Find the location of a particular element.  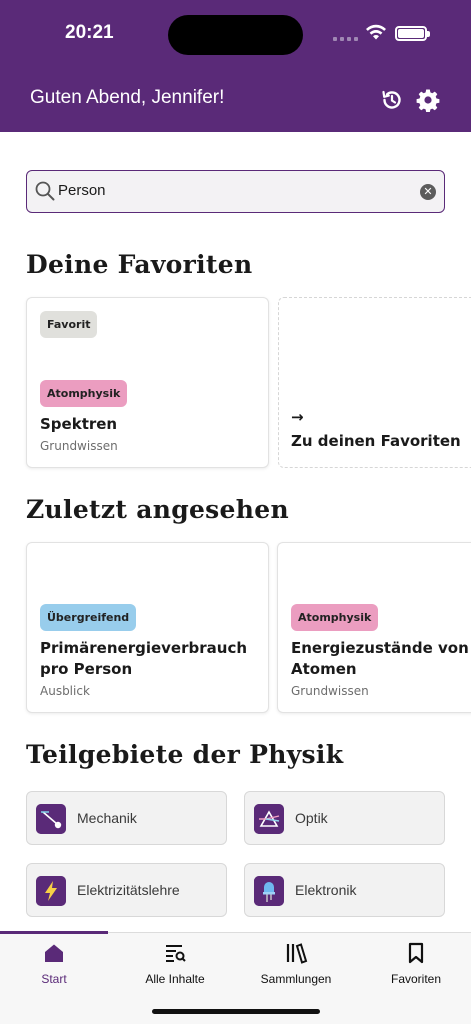

dynamic-island is located at coordinates (235, 35).